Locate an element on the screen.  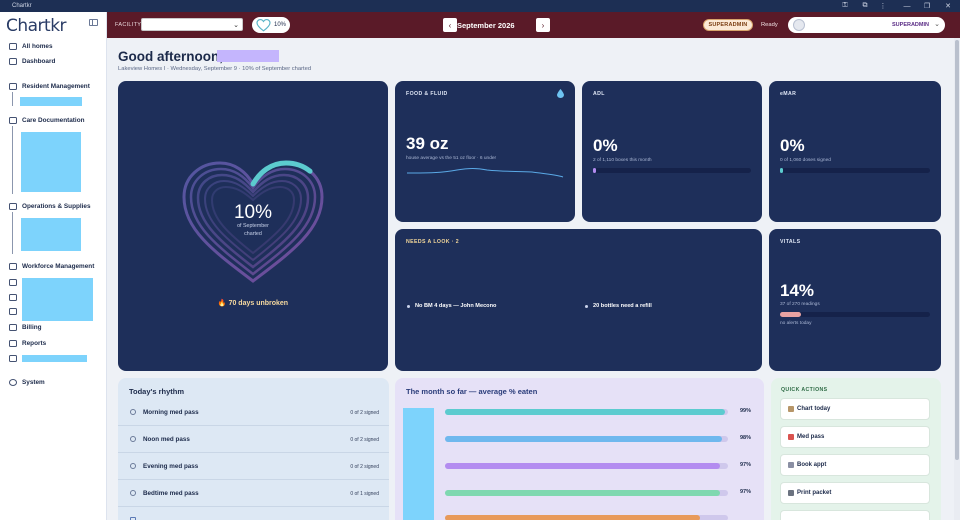
avatar is located at coordinates (799, 25).